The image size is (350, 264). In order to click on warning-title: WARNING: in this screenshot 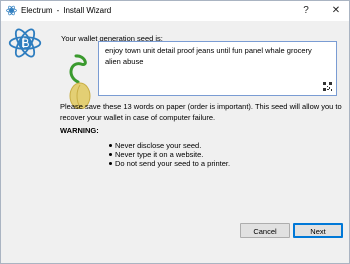, I will do `click(79, 130)`.